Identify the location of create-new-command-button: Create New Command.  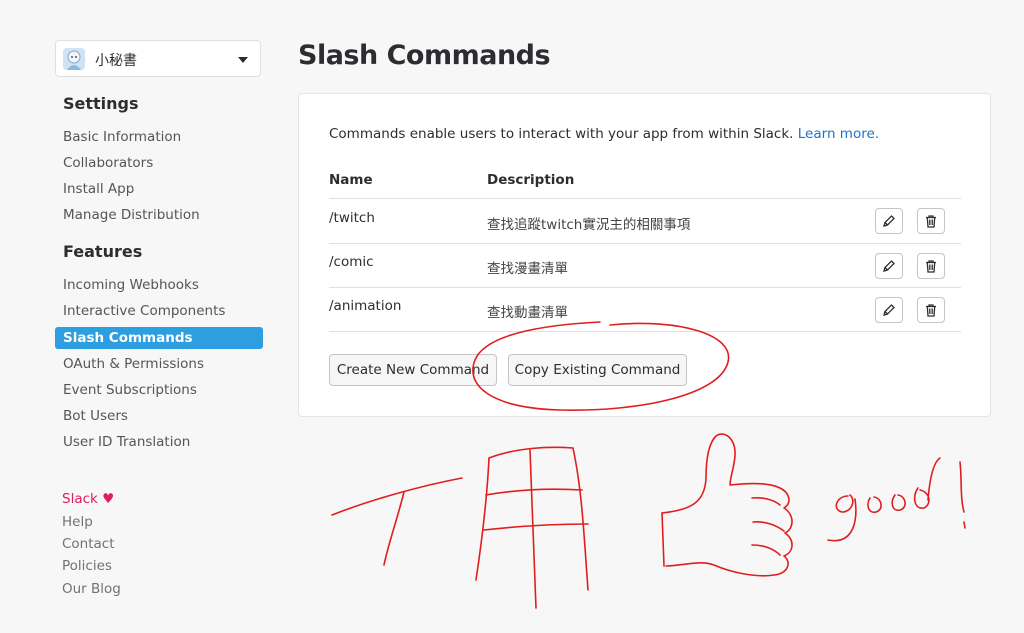
(413, 370).